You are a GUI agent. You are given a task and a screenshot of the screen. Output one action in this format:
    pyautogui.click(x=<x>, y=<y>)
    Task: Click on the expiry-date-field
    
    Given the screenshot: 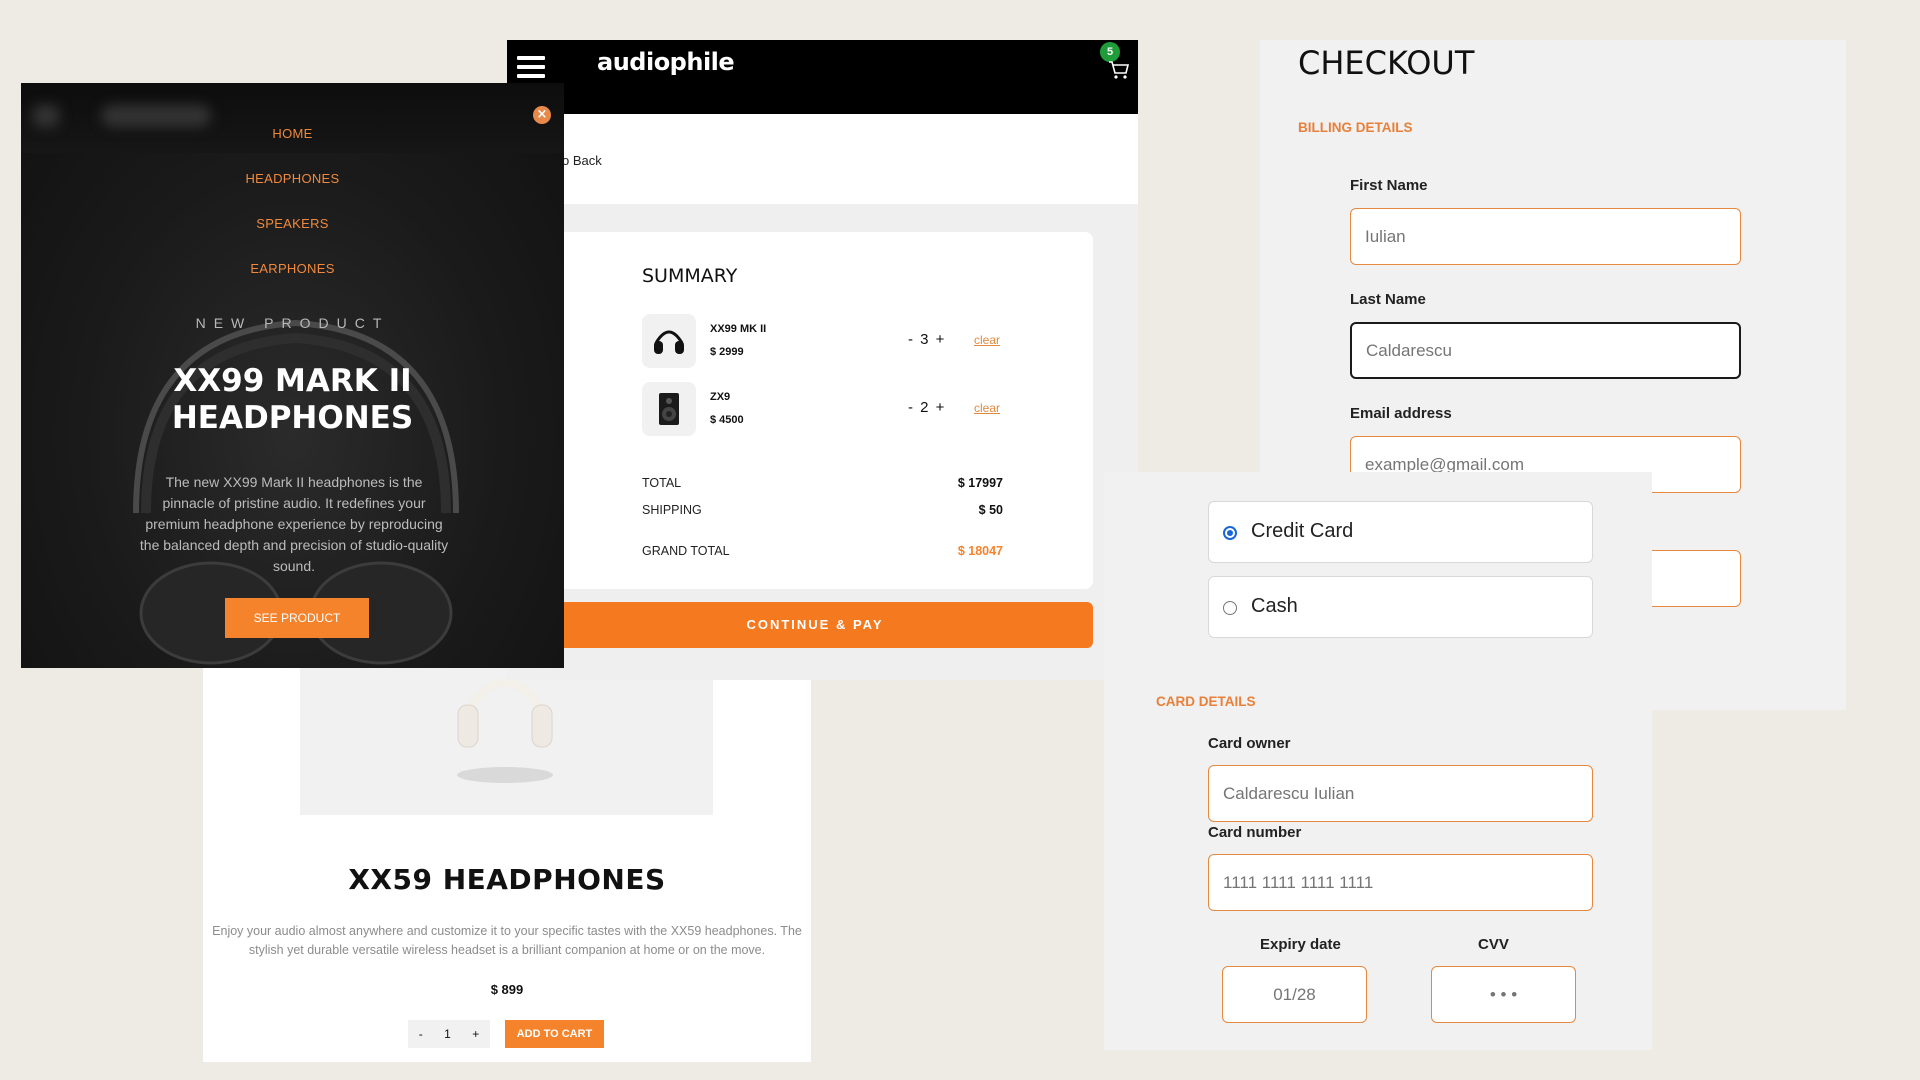 What is the action you would take?
    pyautogui.click(x=1294, y=994)
    